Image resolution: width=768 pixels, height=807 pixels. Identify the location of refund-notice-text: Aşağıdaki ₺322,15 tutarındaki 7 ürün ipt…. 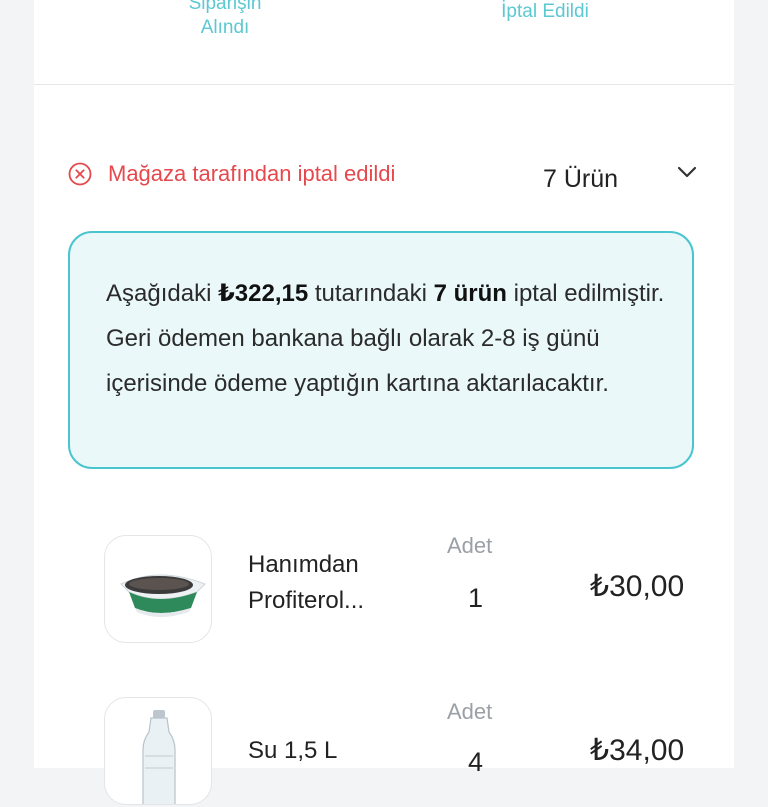
(386, 338).